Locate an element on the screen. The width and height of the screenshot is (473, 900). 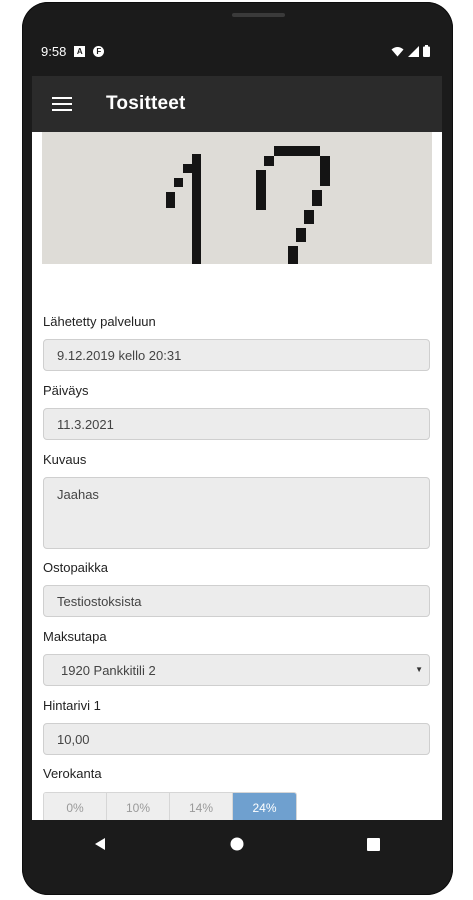
system-navigation-bar is located at coordinates (237, 844).